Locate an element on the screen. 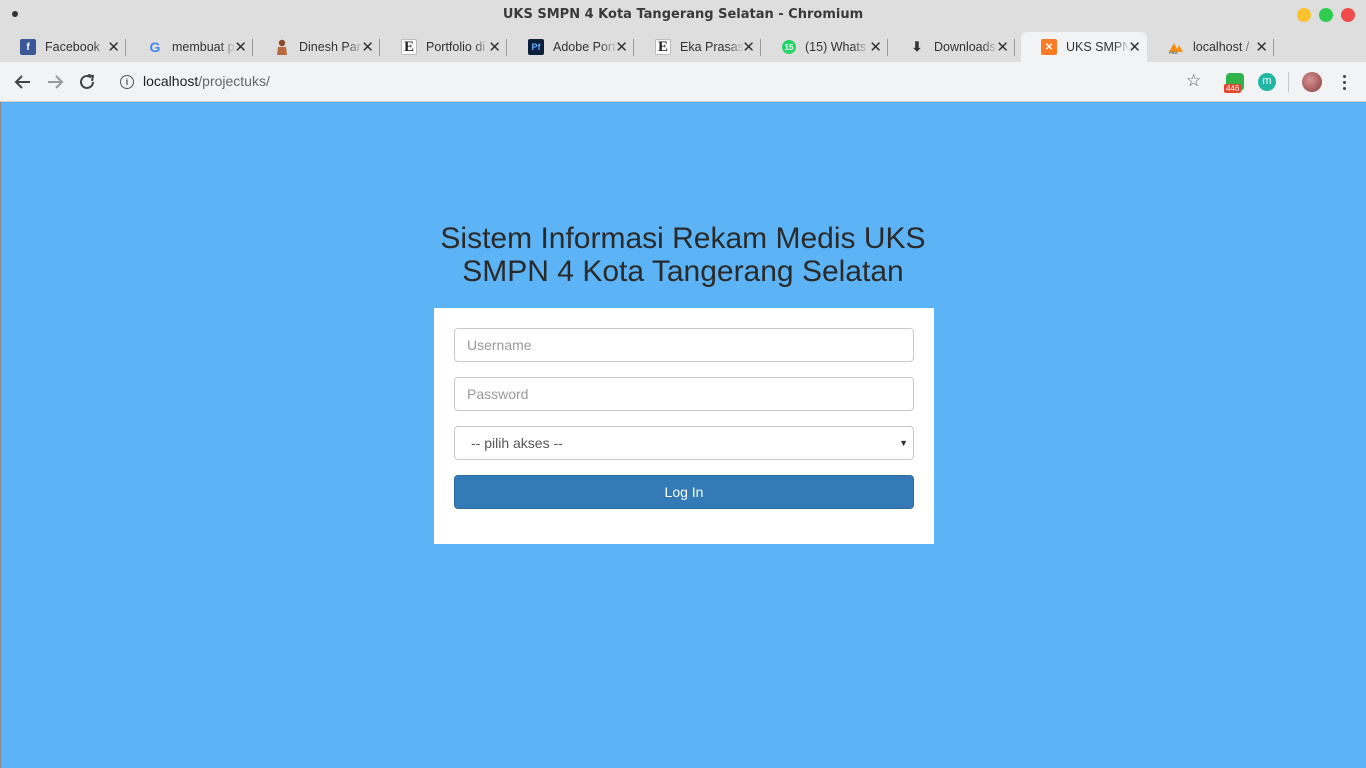 The width and height of the screenshot is (1366, 768). tab-label: Adobe Port is located at coordinates (584, 47).